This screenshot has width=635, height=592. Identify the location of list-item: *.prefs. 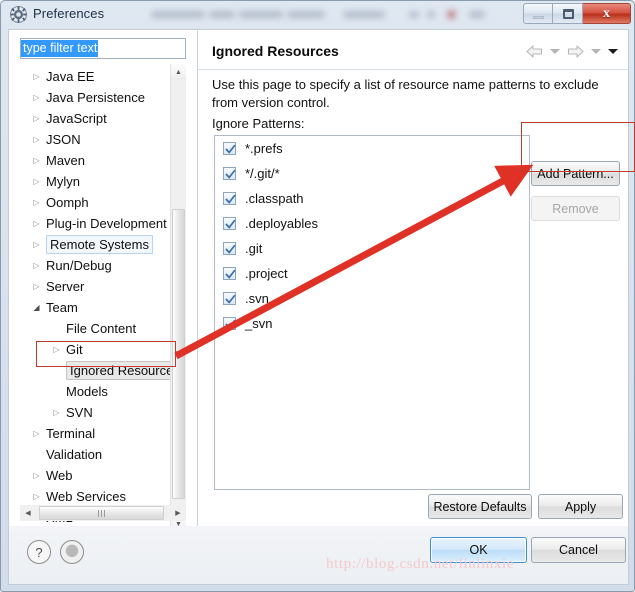
(372, 148).